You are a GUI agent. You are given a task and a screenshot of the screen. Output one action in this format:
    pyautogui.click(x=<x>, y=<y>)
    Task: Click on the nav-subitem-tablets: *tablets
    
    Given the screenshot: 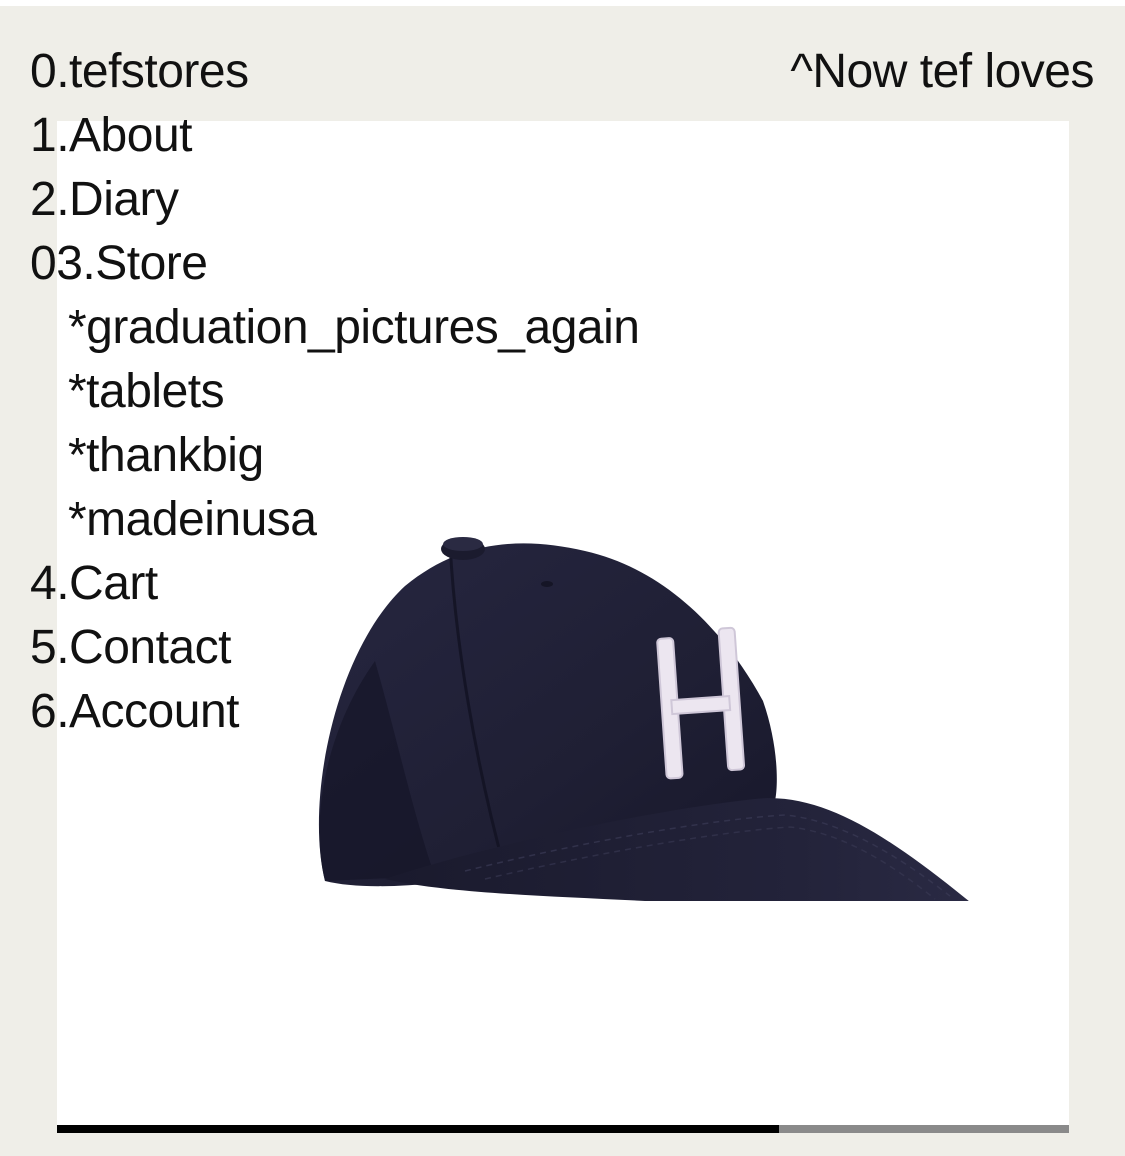 What is the action you would take?
    pyautogui.click(x=334, y=392)
    